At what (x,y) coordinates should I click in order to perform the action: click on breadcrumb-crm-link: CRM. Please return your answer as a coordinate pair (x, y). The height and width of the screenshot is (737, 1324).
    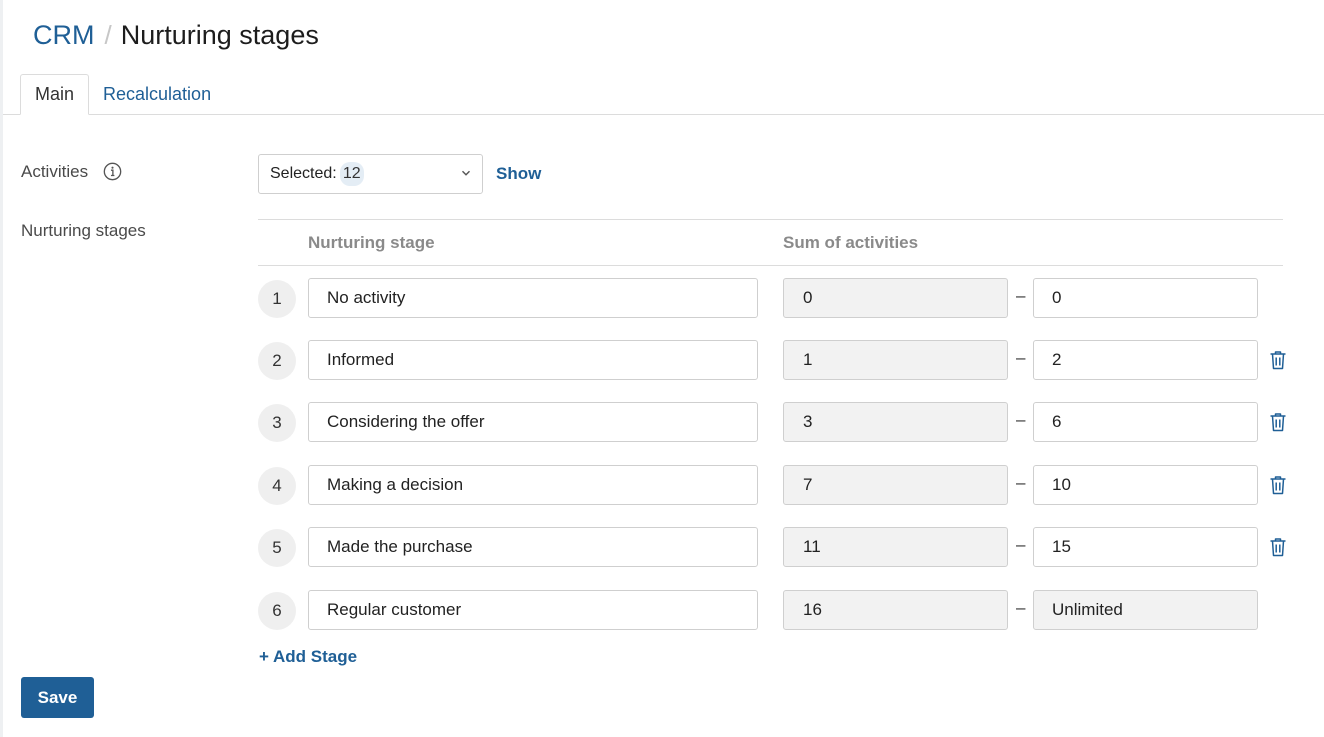
    Looking at the image, I should click on (64, 35).